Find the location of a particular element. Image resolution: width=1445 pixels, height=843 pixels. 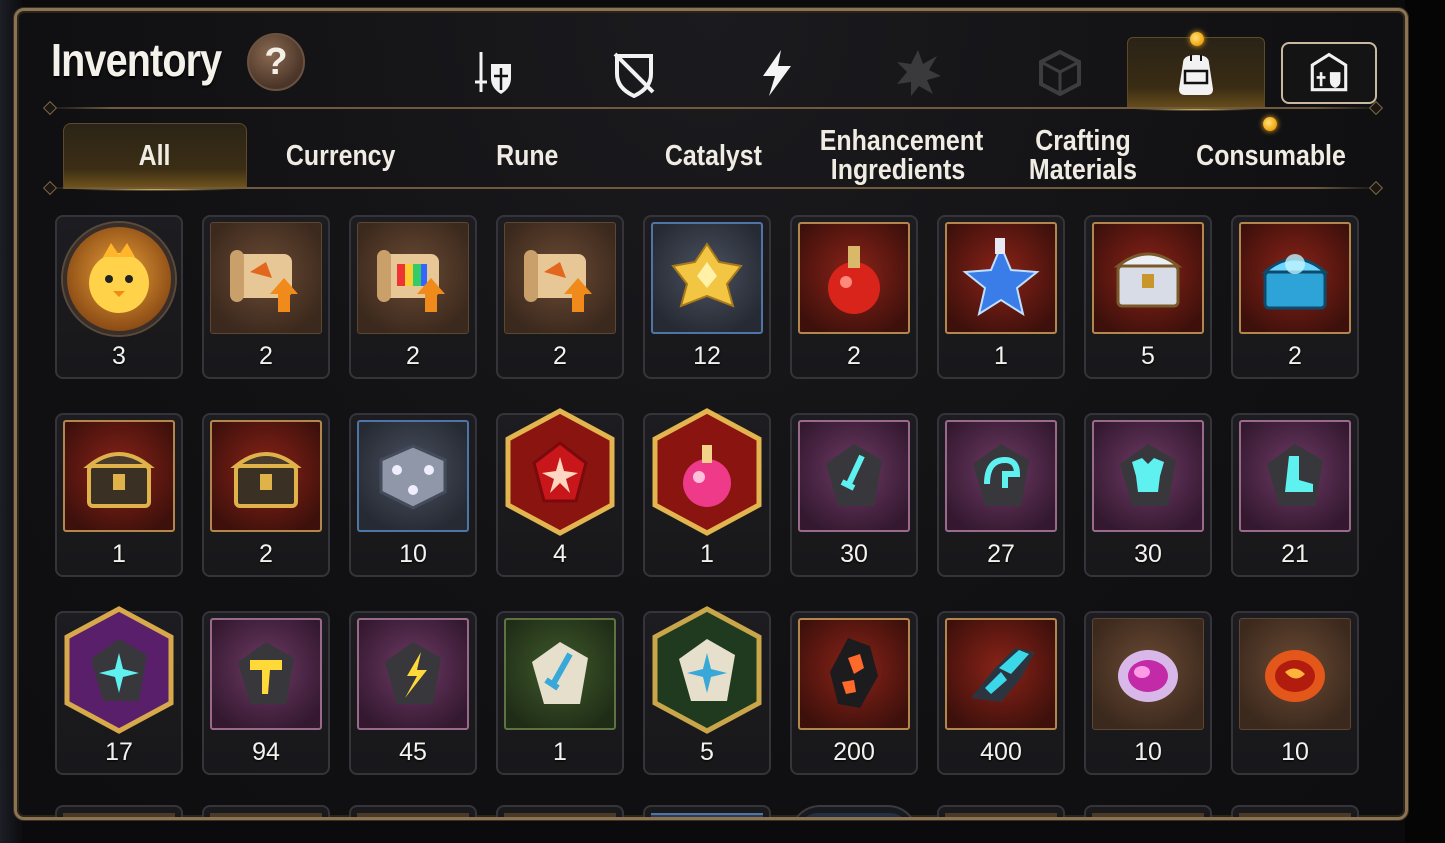

category-burst is located at coordinates (918, 73).